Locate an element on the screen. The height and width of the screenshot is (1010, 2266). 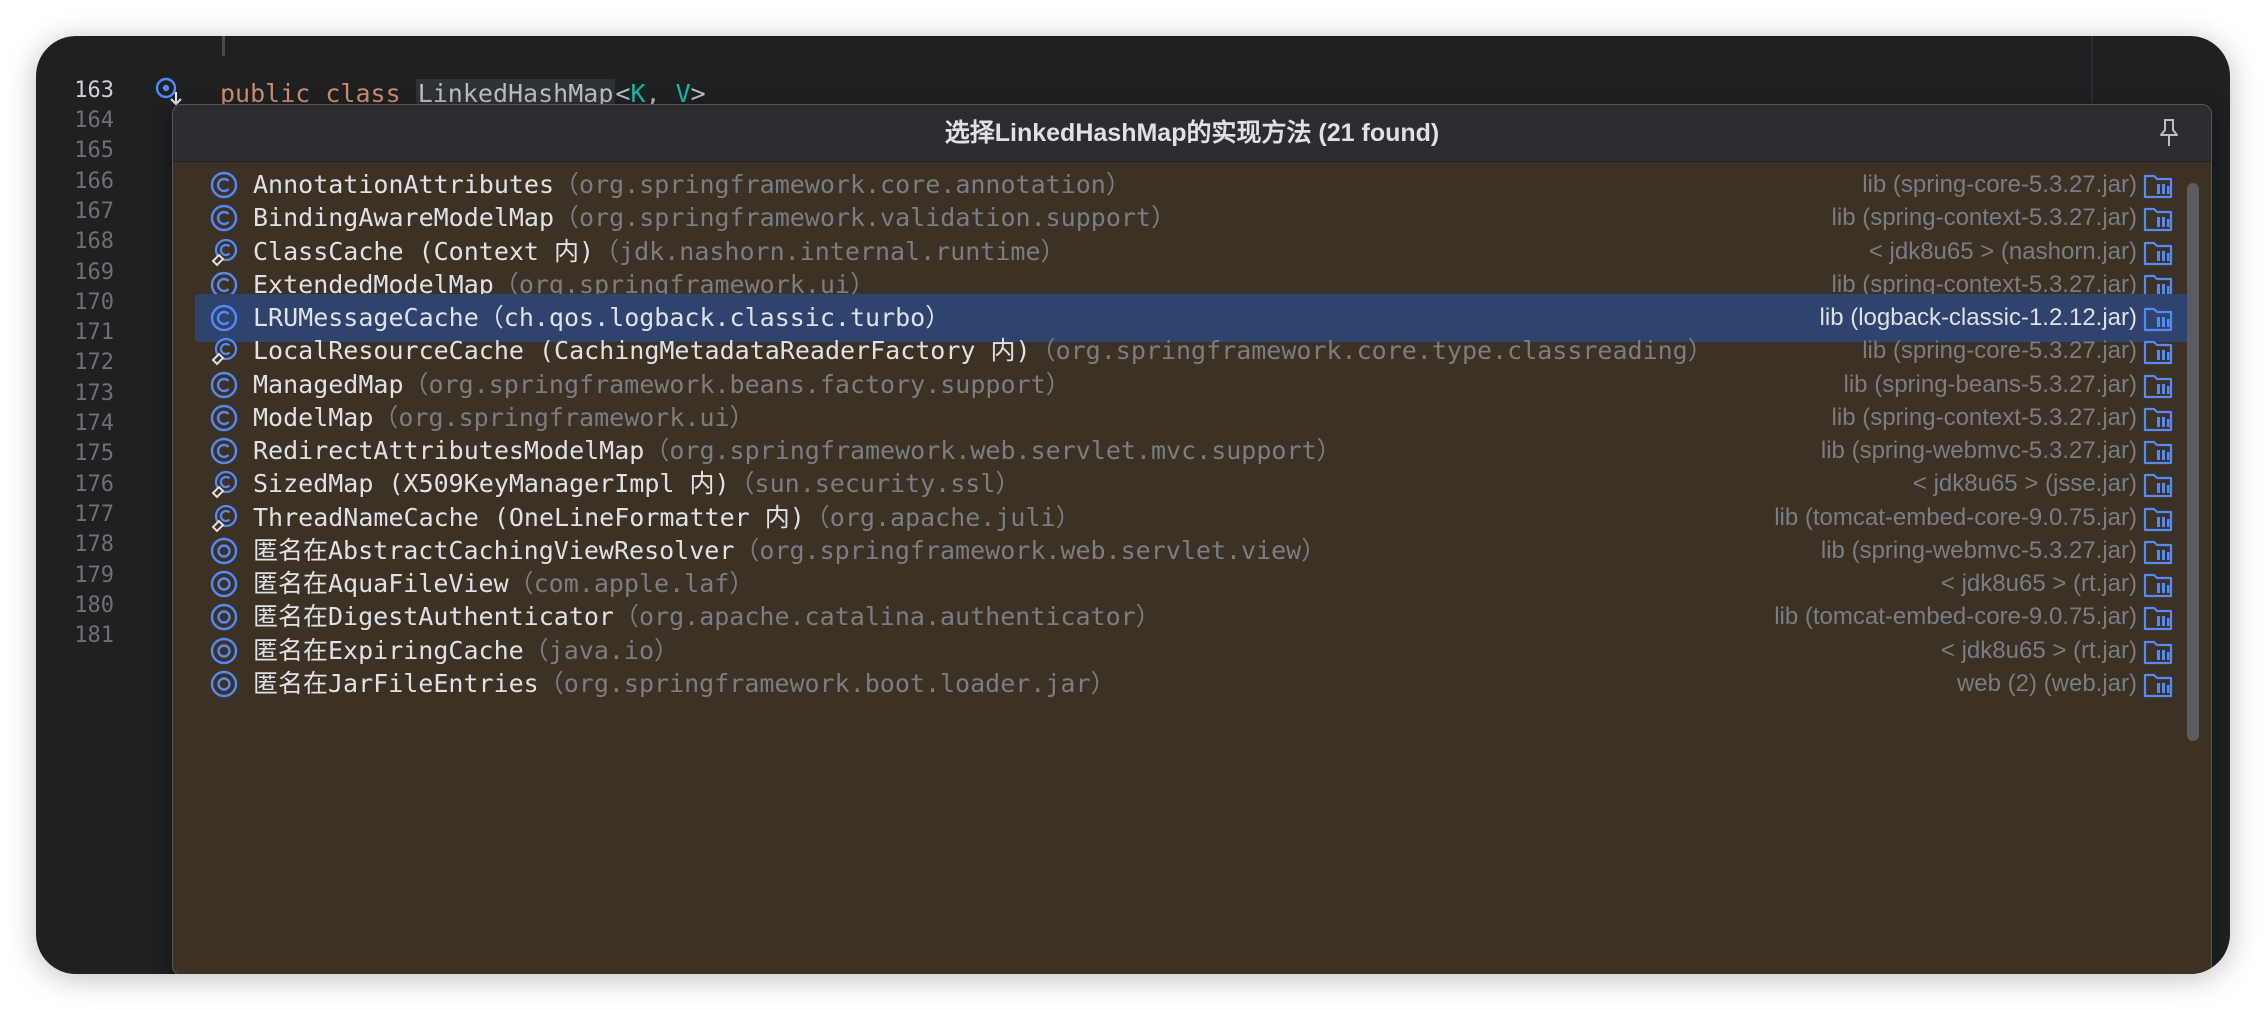
line-number: 171 is located at coordinates (94, 333).